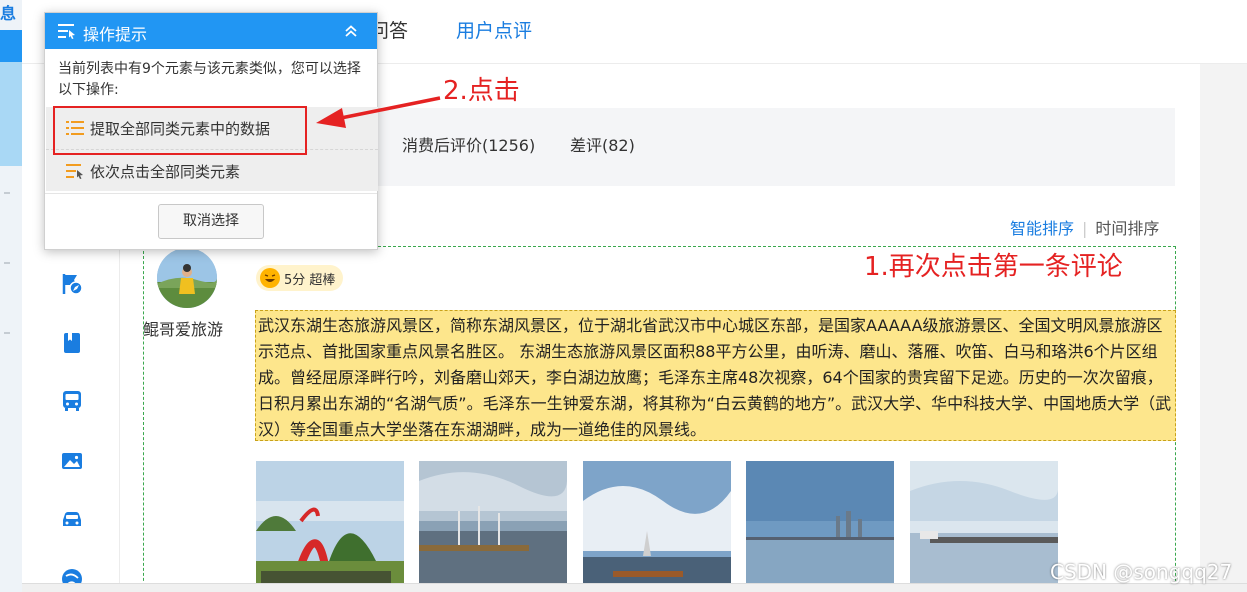  Describe the element at coordinates (270, 278) in the screenshot. I see `laughing-face-icon` at that location.